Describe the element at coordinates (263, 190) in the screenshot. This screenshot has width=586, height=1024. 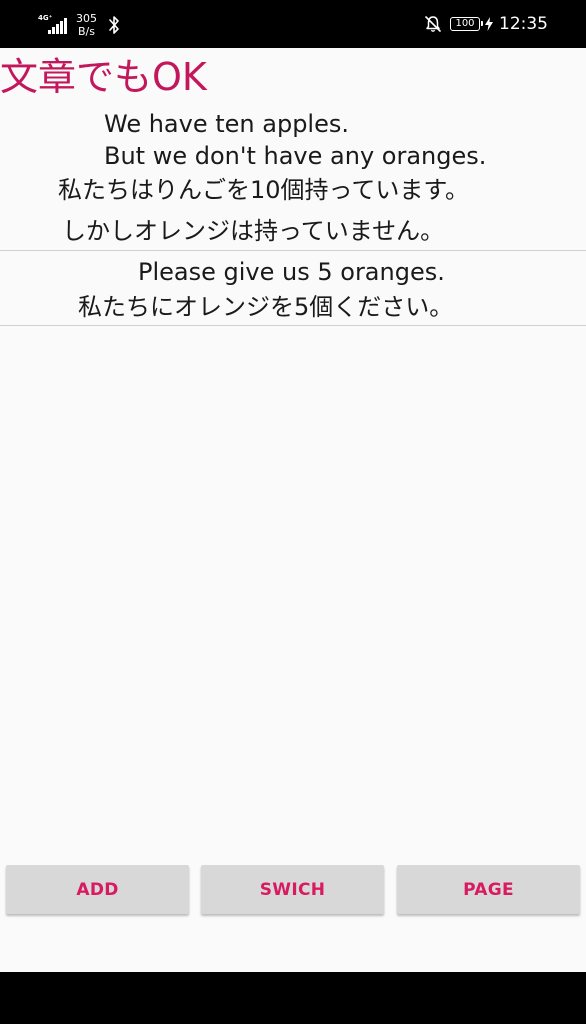
I see `sentence-line: 私たちはりんごを10個持っています。` at that location.